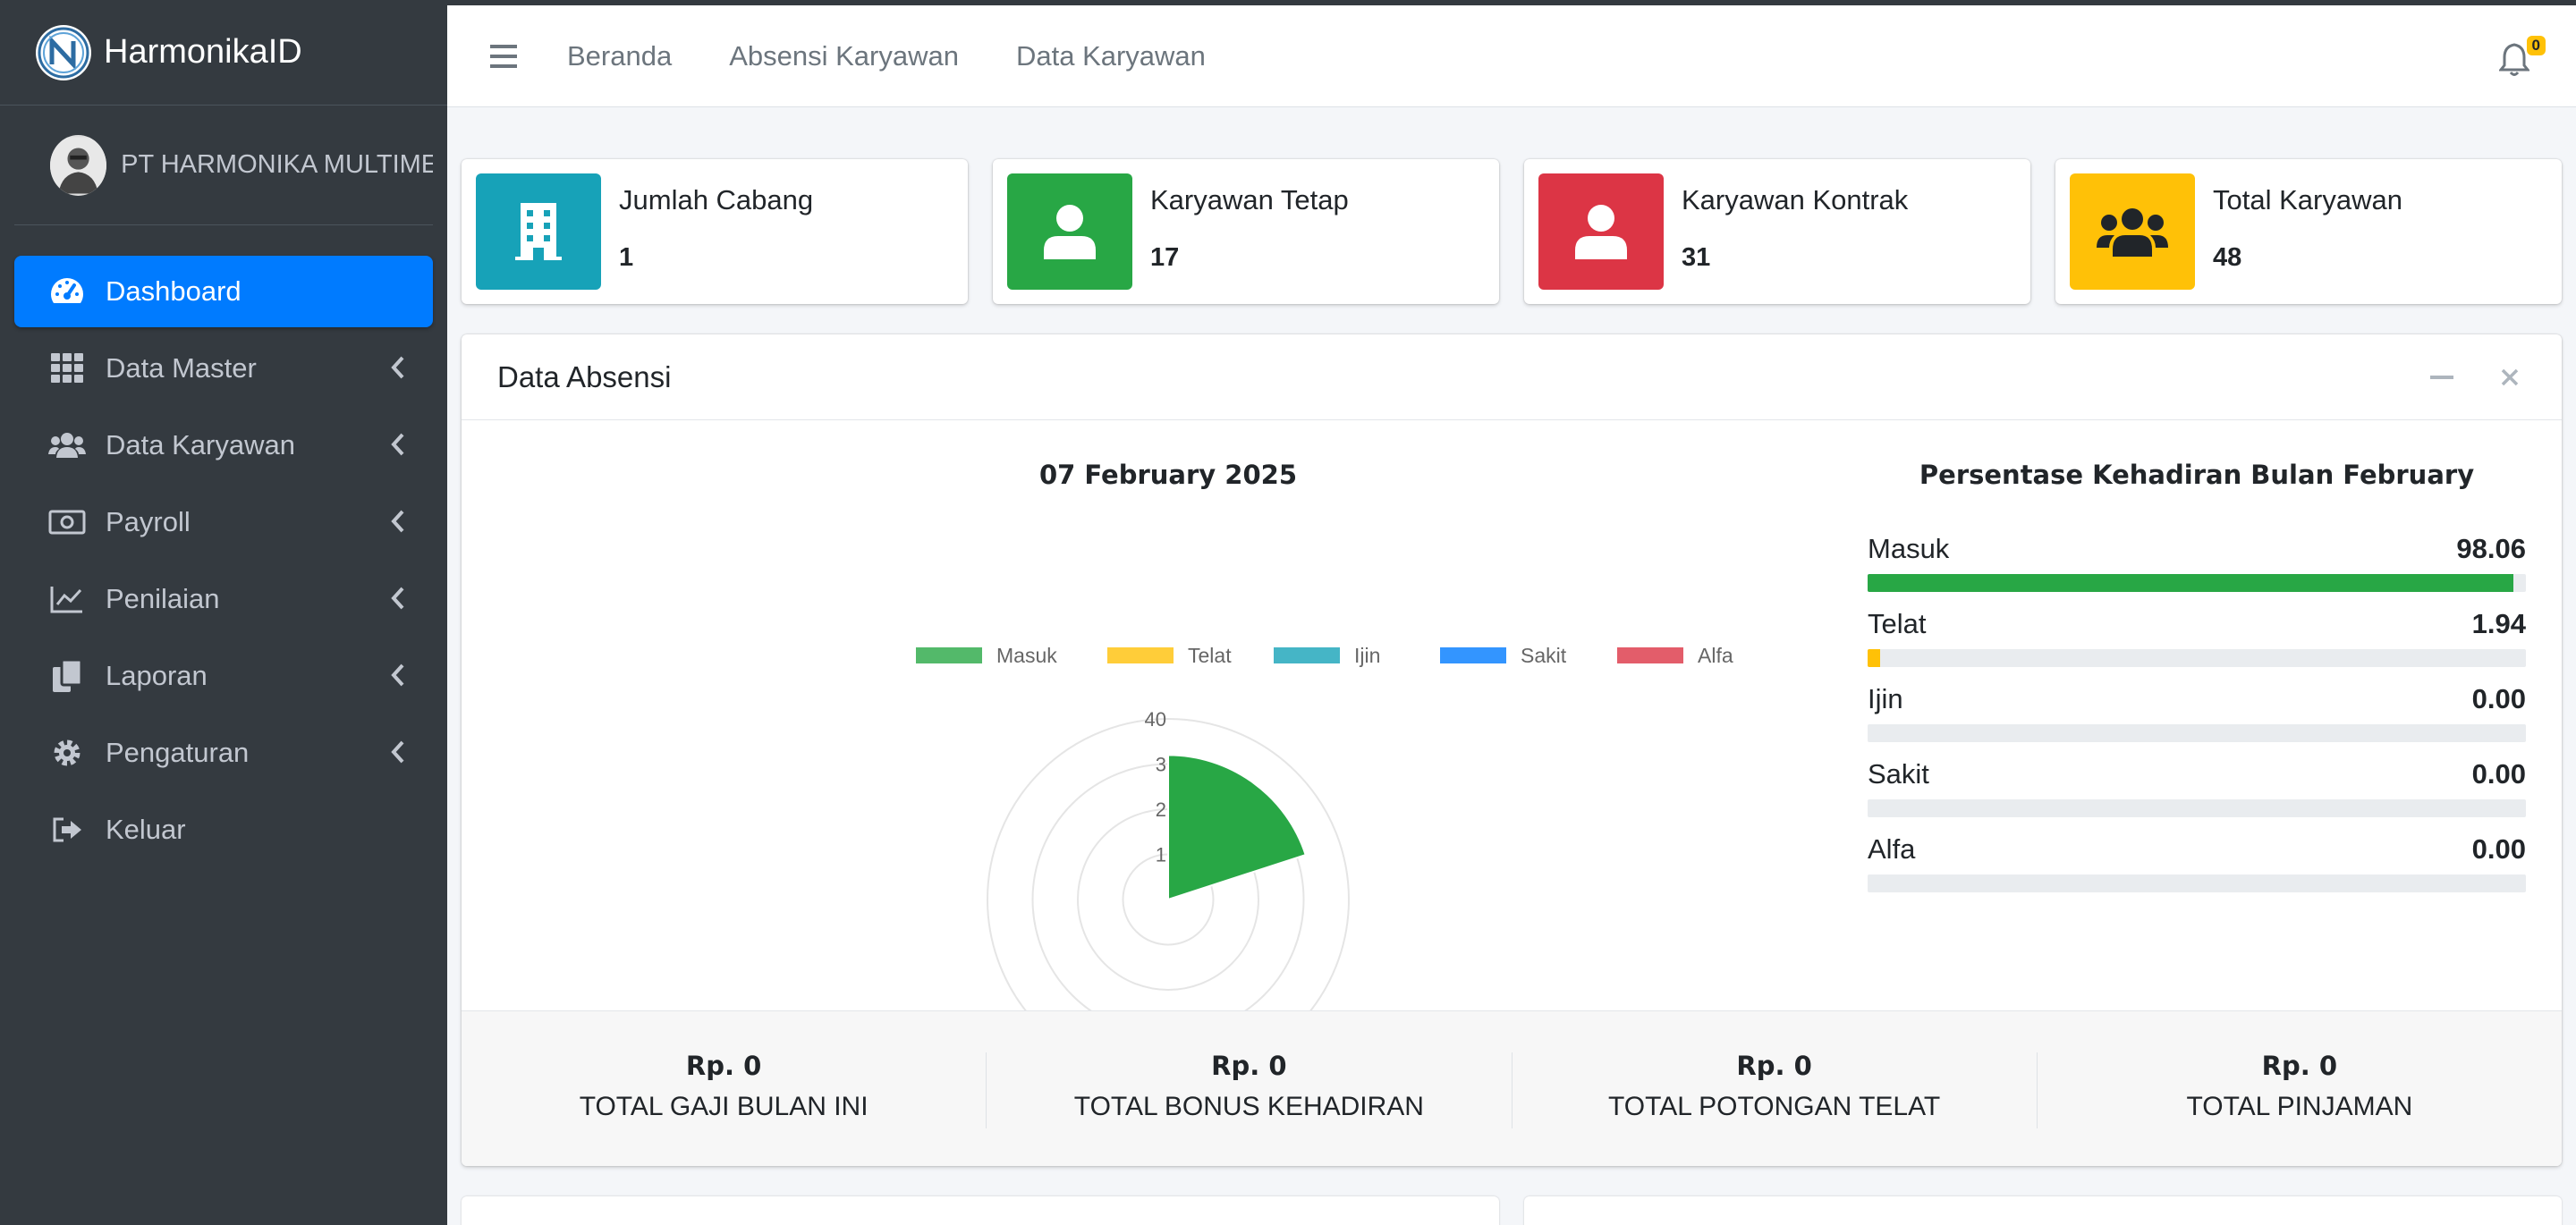  I want to click on info-box-label: Total Karyawan, so click(2307, 199).